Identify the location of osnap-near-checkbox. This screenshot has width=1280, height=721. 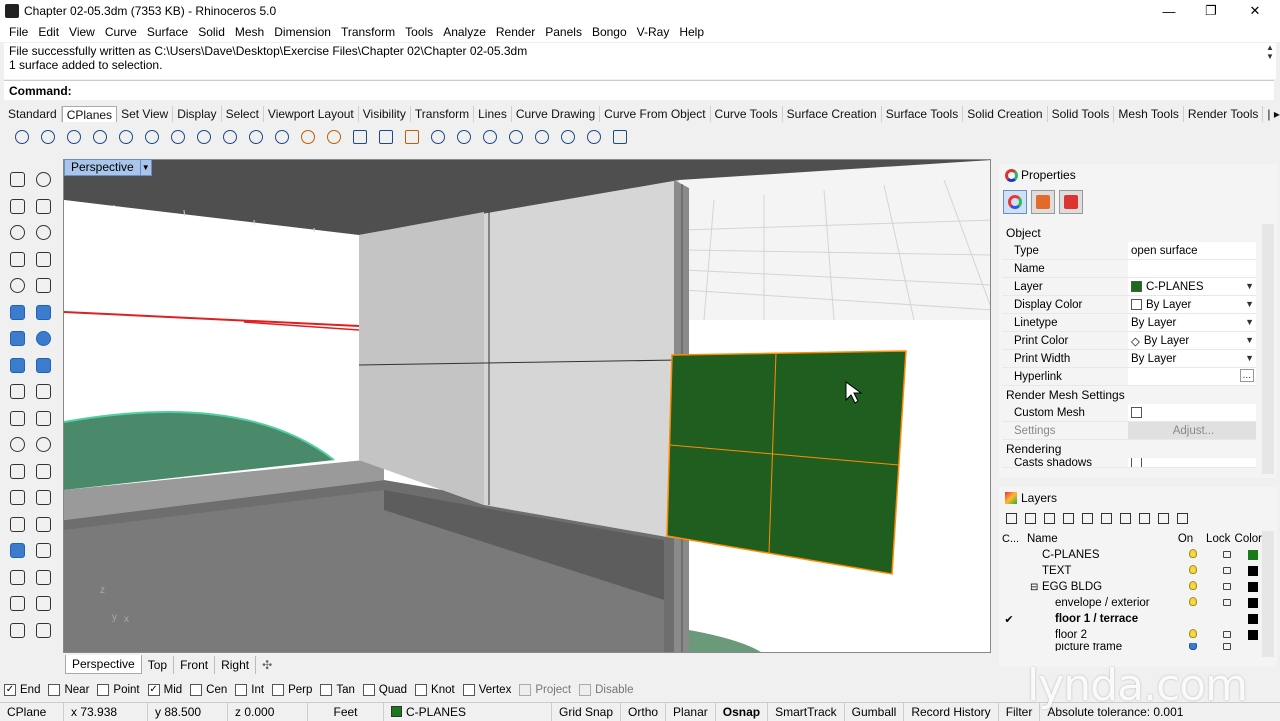
(54, 690).